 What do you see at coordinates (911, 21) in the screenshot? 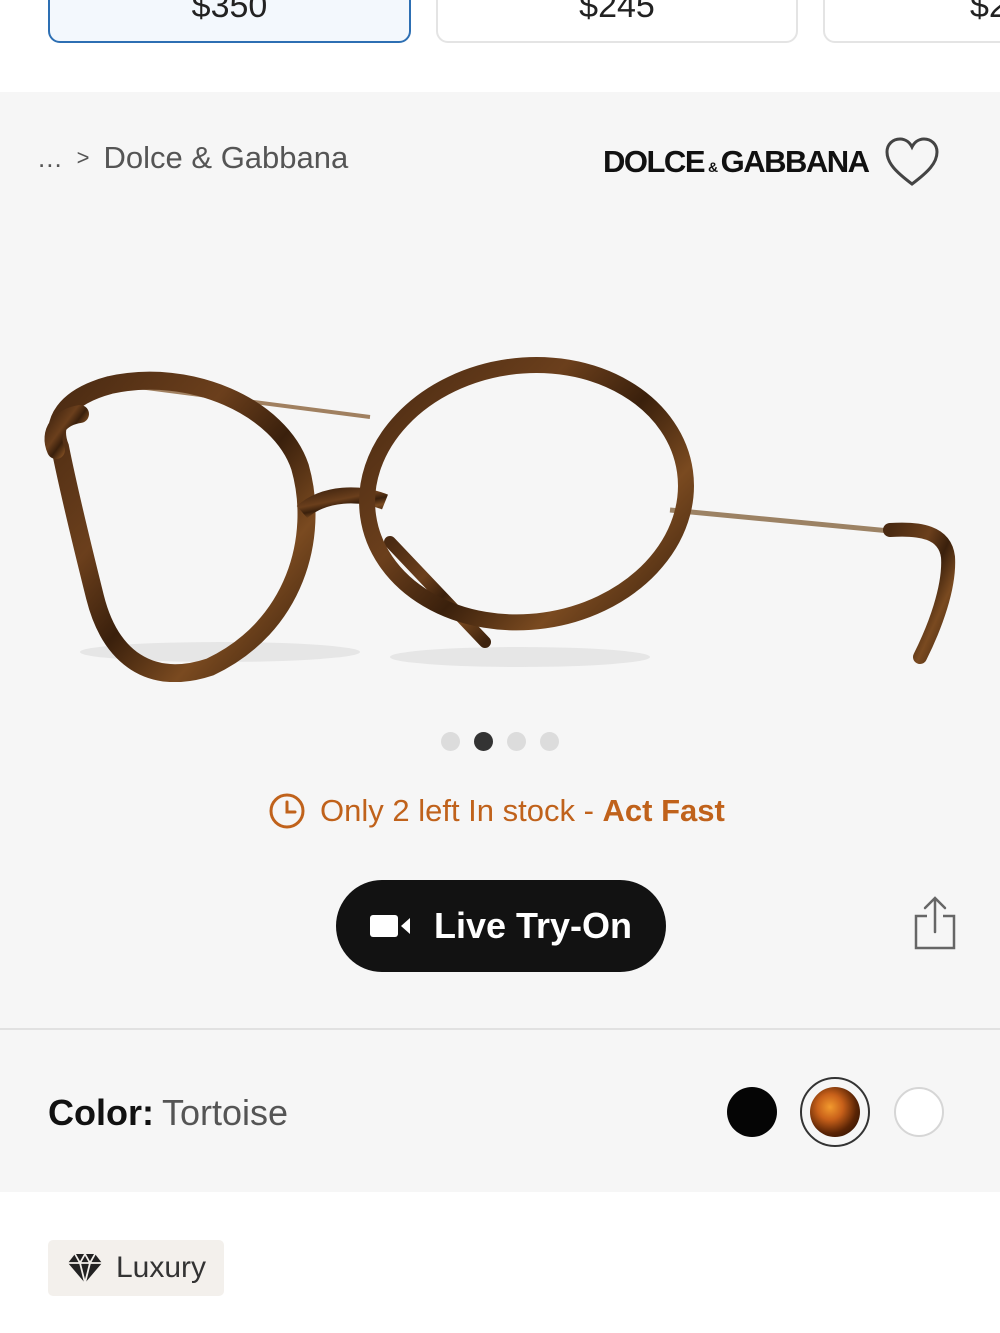
I see `price-option-card: $2` at bounding box center [911, 21].